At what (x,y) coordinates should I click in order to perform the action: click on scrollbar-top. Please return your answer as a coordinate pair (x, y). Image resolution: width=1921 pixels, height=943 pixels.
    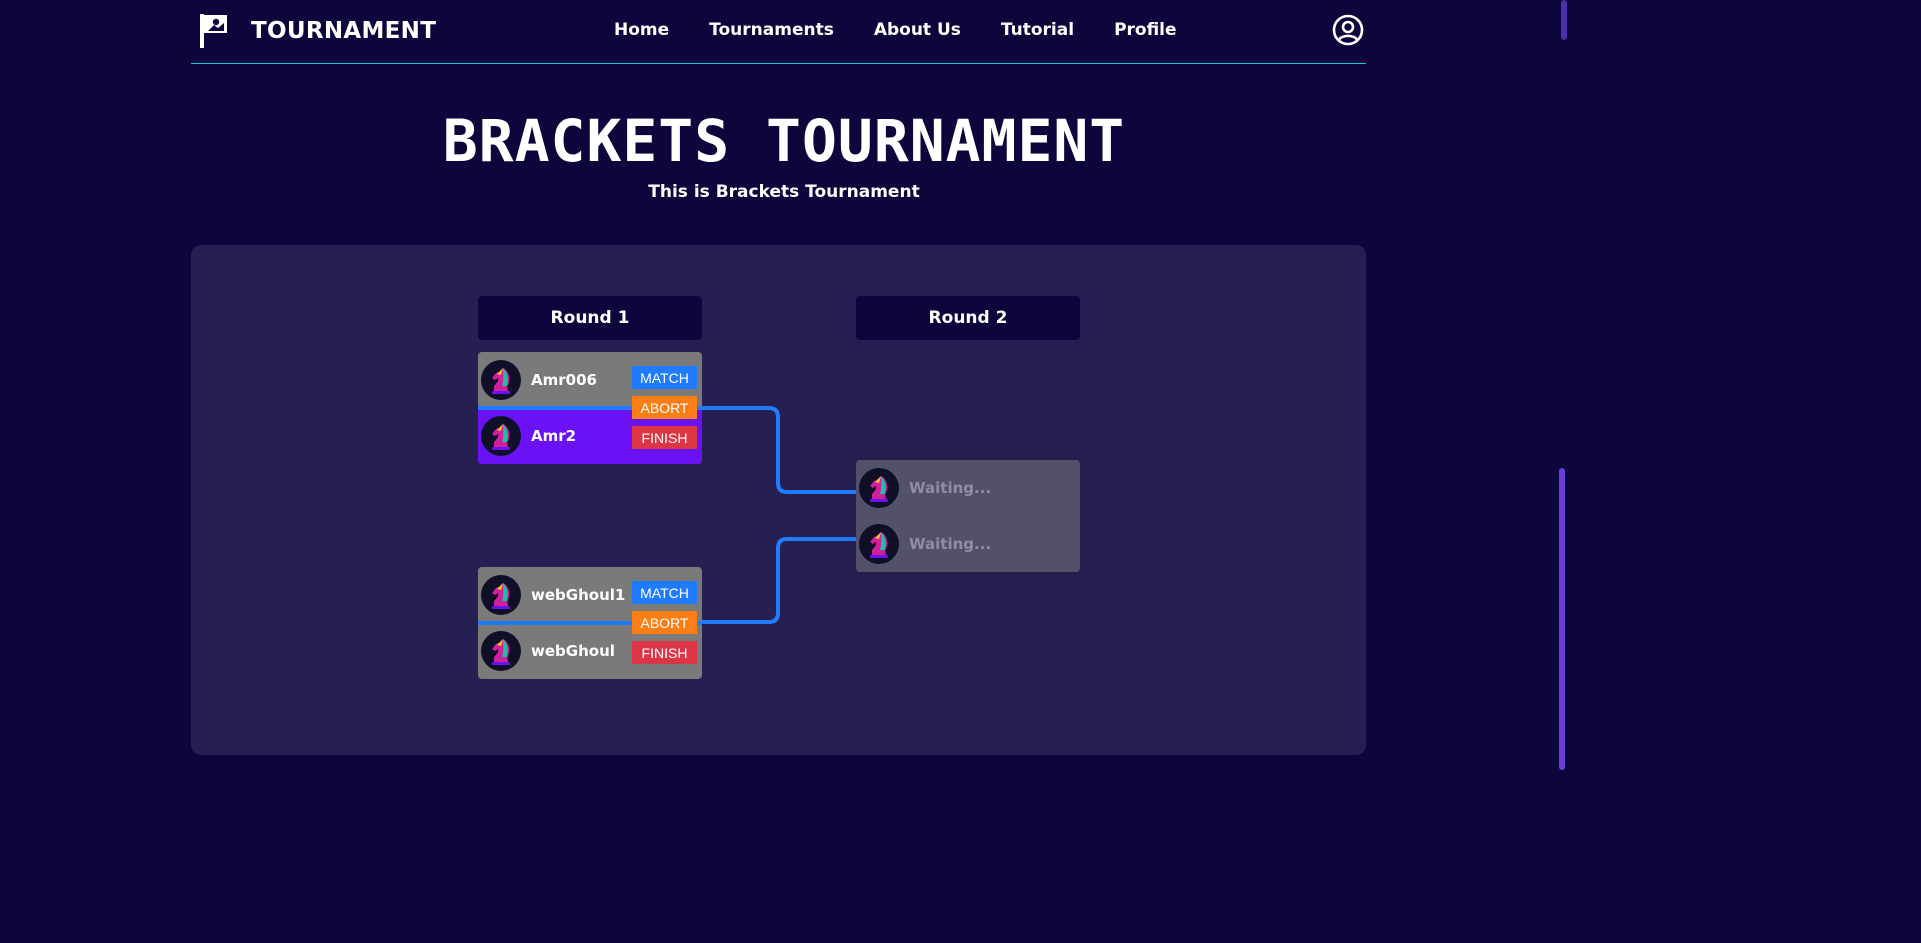
    Looking at the image, I should click on (1564, 20).